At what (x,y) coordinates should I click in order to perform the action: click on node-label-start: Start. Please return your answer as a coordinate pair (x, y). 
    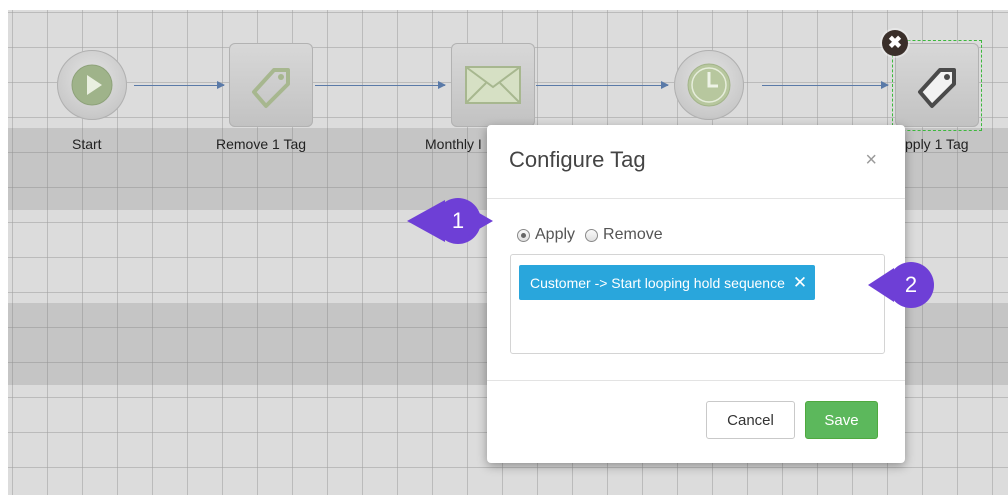
    Looking at the image, I should click on (87, 144).